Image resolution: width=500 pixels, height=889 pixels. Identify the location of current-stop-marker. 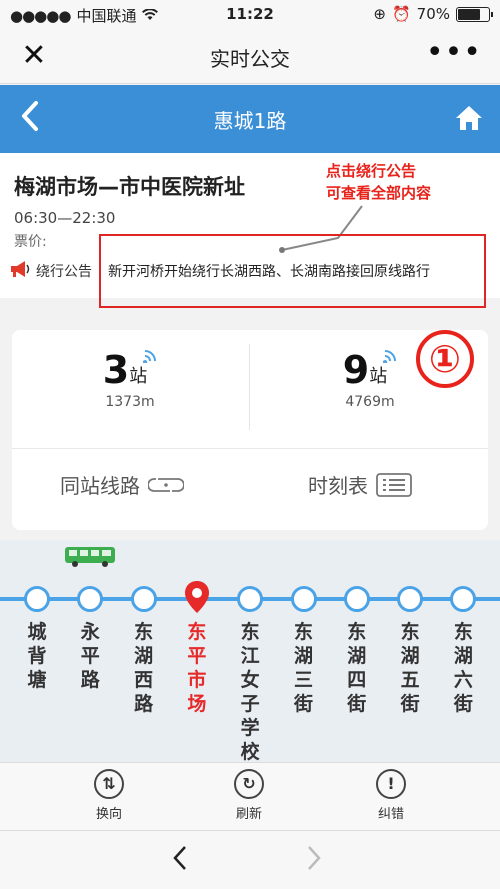
(197, 596).